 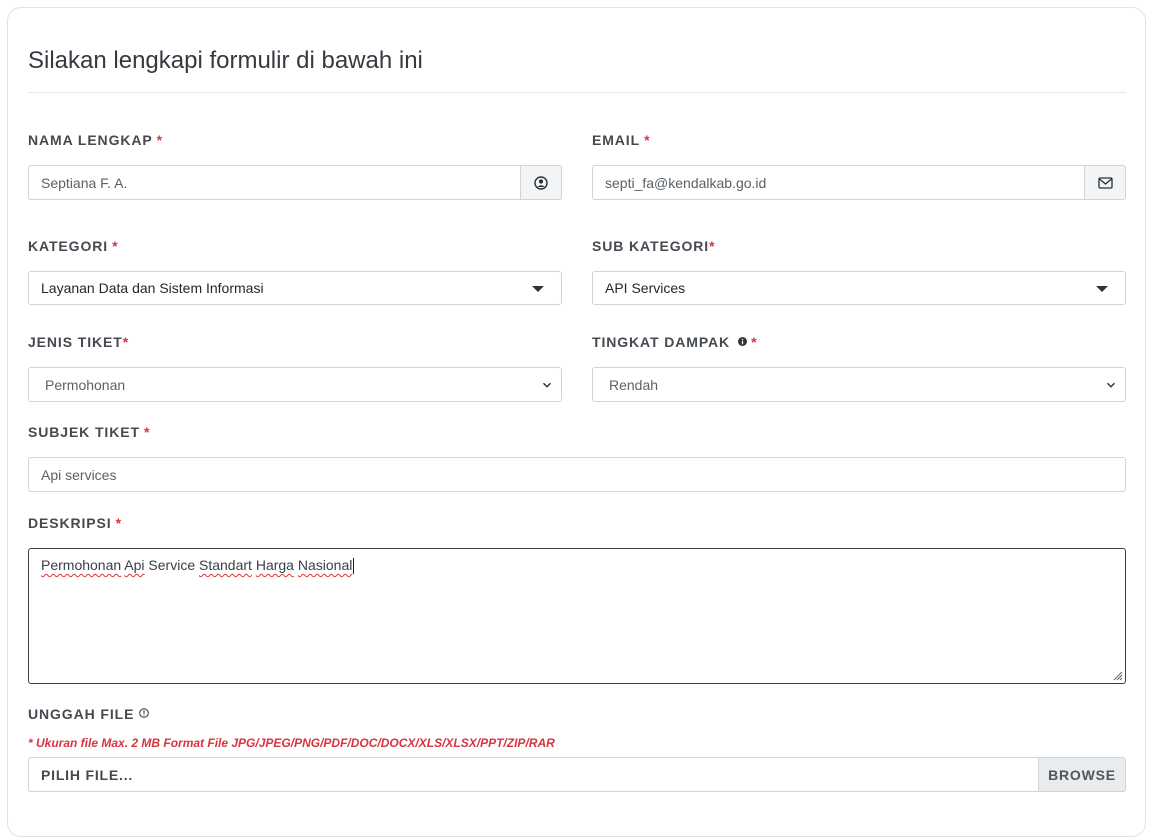 I want to click on subjek-label: SUBJEK TIKET *, so click(x=89, y=432).